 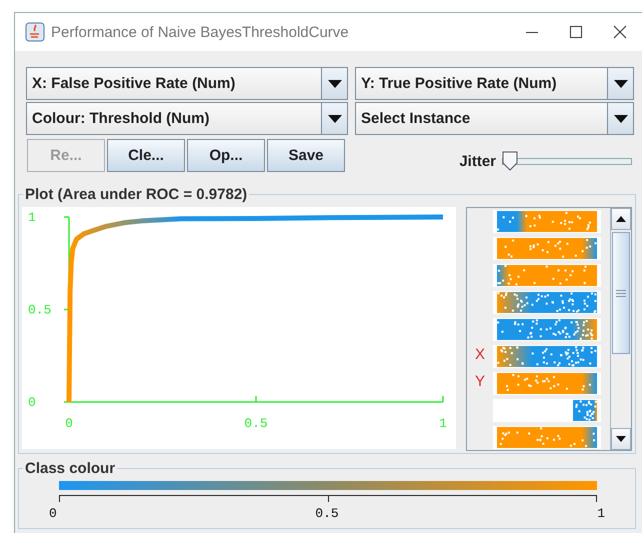 I want to click on jitter-slider, so click(x=567, y=161).